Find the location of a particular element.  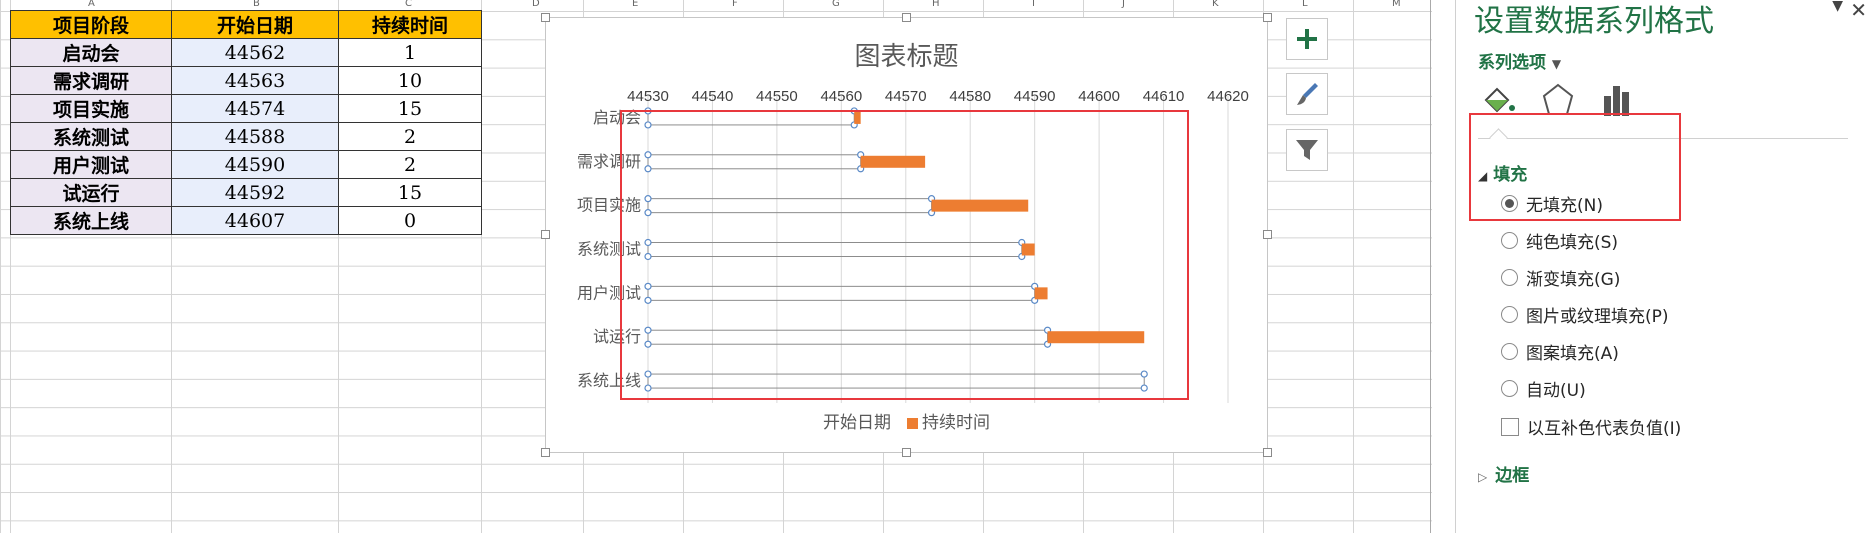

start-date-cell: 44562 is located at coordinates (255, 52).